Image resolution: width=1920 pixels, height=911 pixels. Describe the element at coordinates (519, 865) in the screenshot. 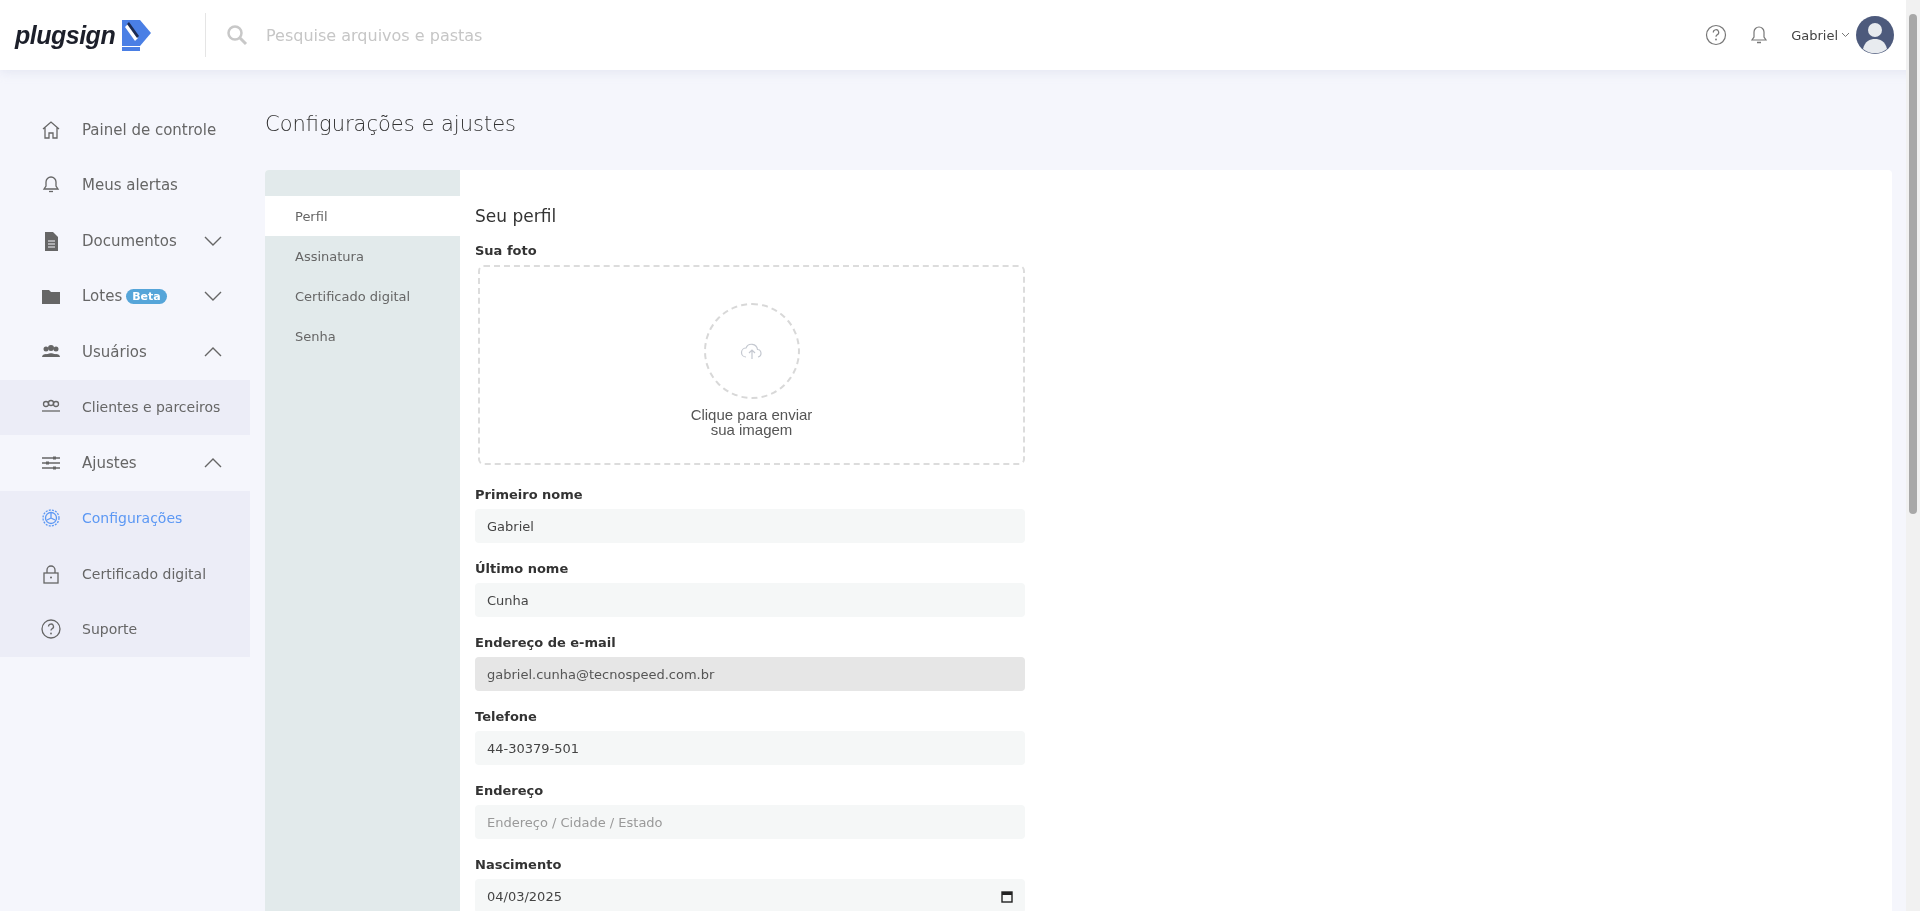

I see `field-label: Nascimento` at that location.